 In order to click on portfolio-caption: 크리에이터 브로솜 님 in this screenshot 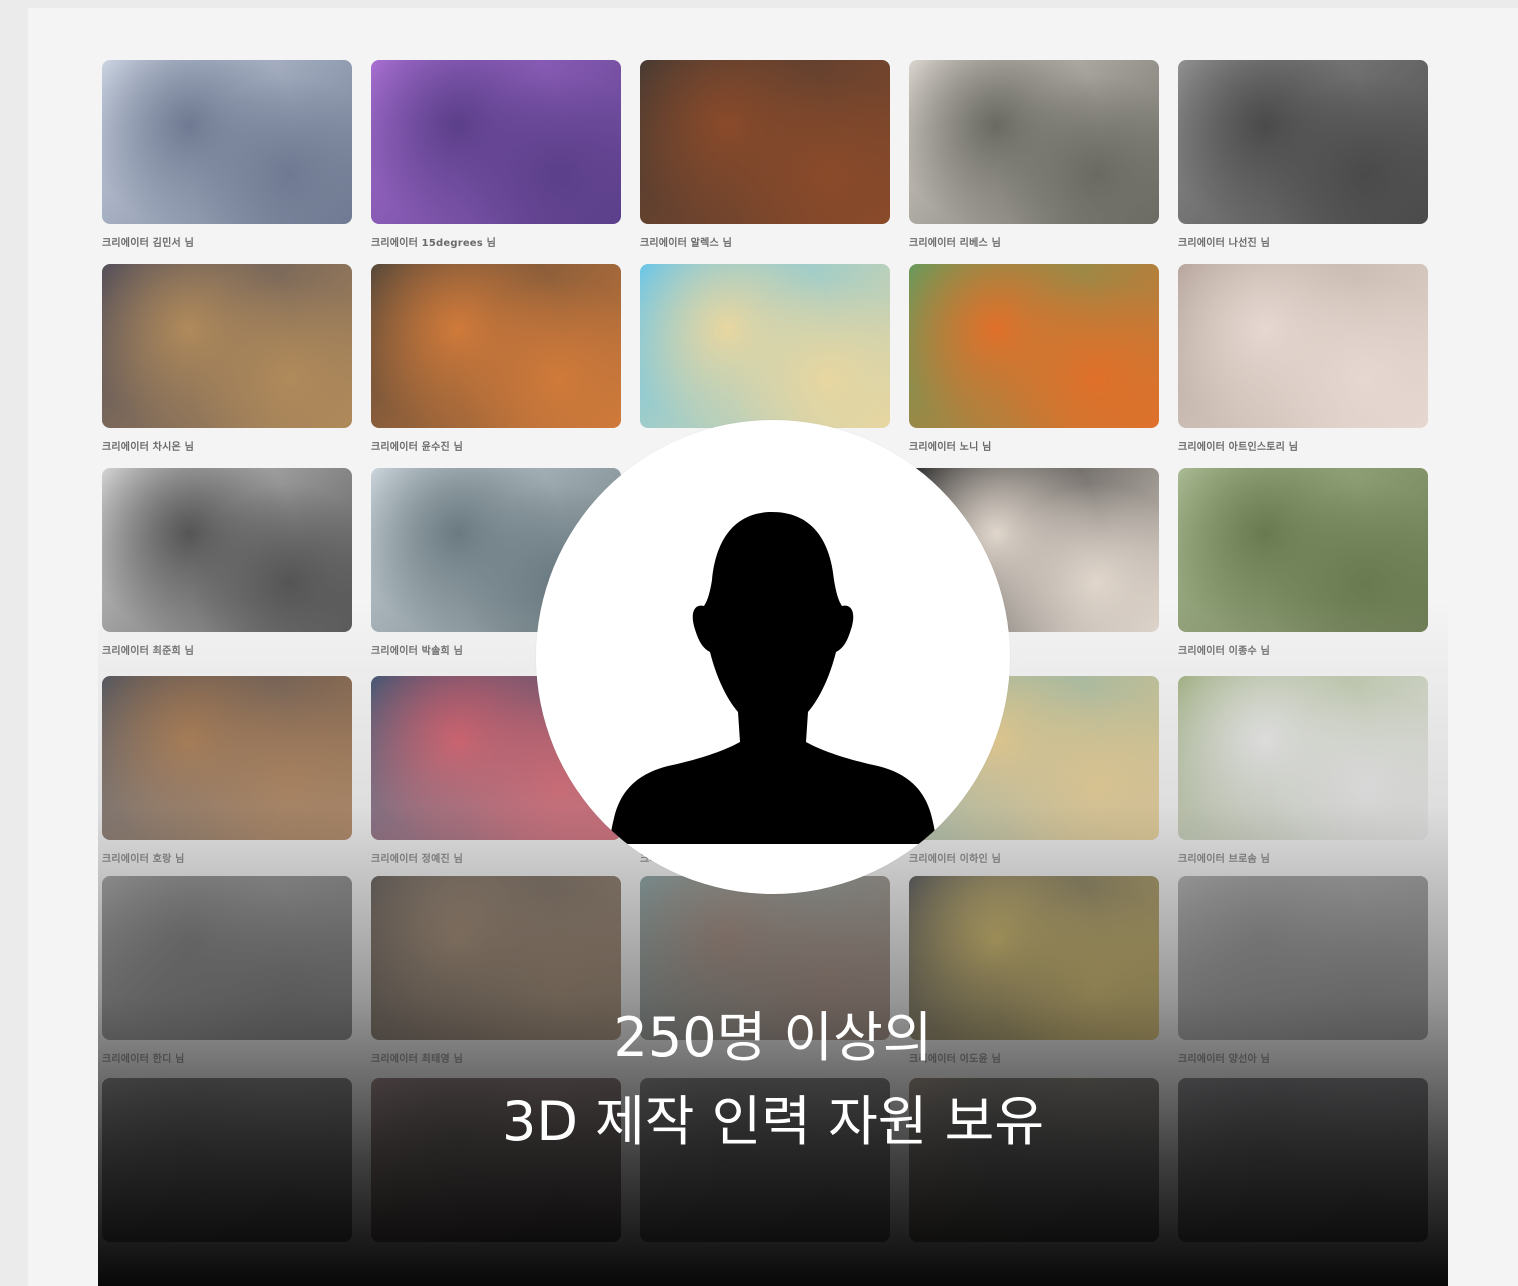, I will do `click(1224, 859)`.